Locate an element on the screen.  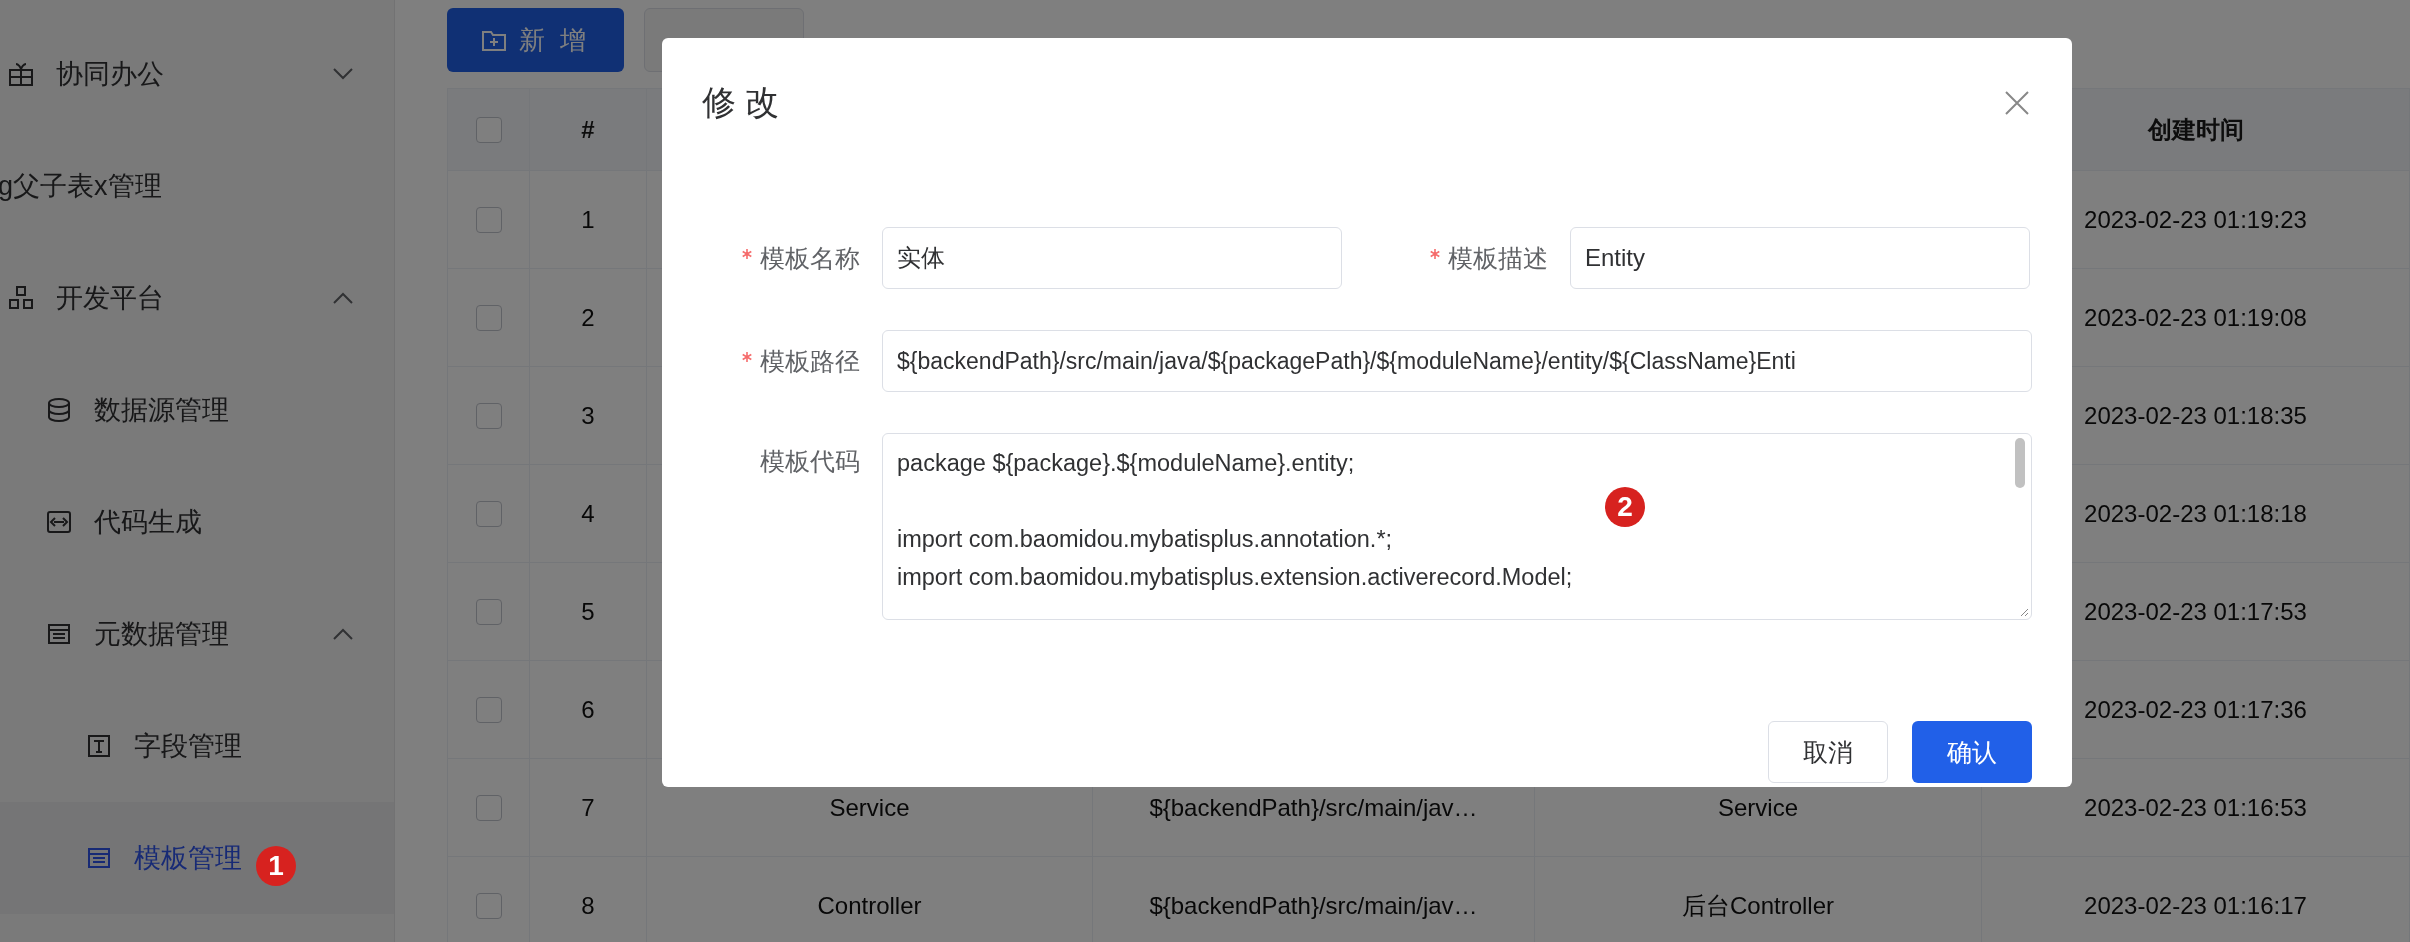
field-label: 模板描述 is located at coordinates (1498, 258).